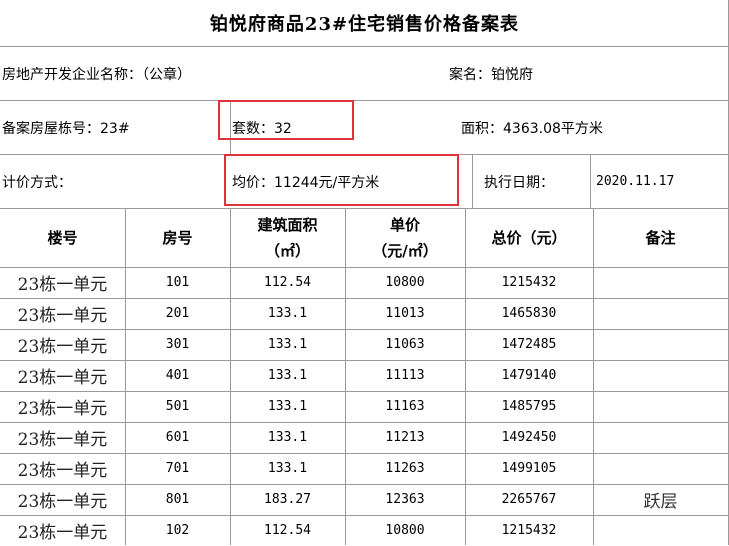 The image size is (729, 546). Describe the element at coordinates (341, 180) in the screenshot. I see `avg-price-highlight-box` at that location.